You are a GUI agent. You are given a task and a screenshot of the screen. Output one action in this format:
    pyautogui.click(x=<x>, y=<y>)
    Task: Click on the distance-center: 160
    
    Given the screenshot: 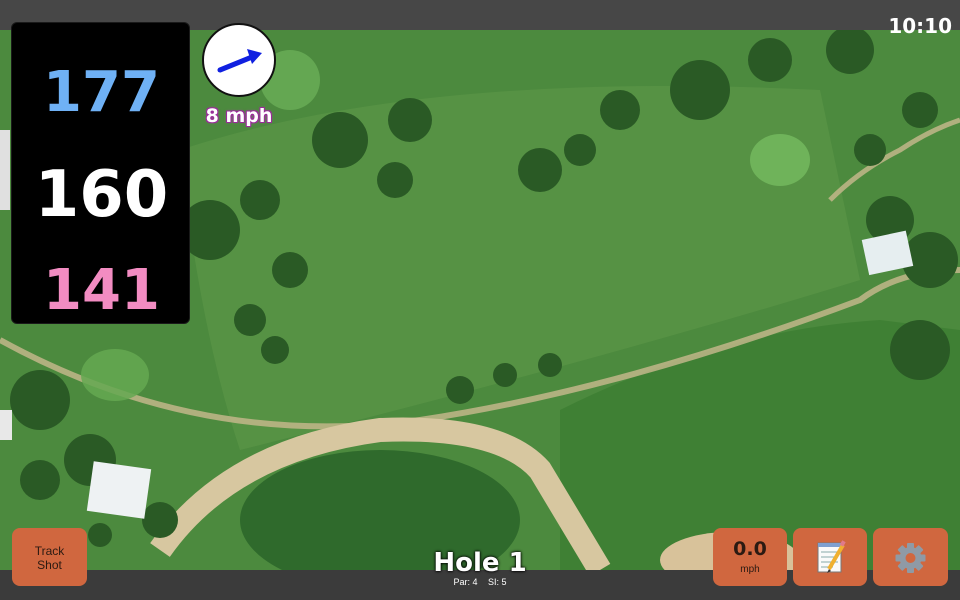 What is the action you would take?
    pyautogui.click(x=101, y=195)
    